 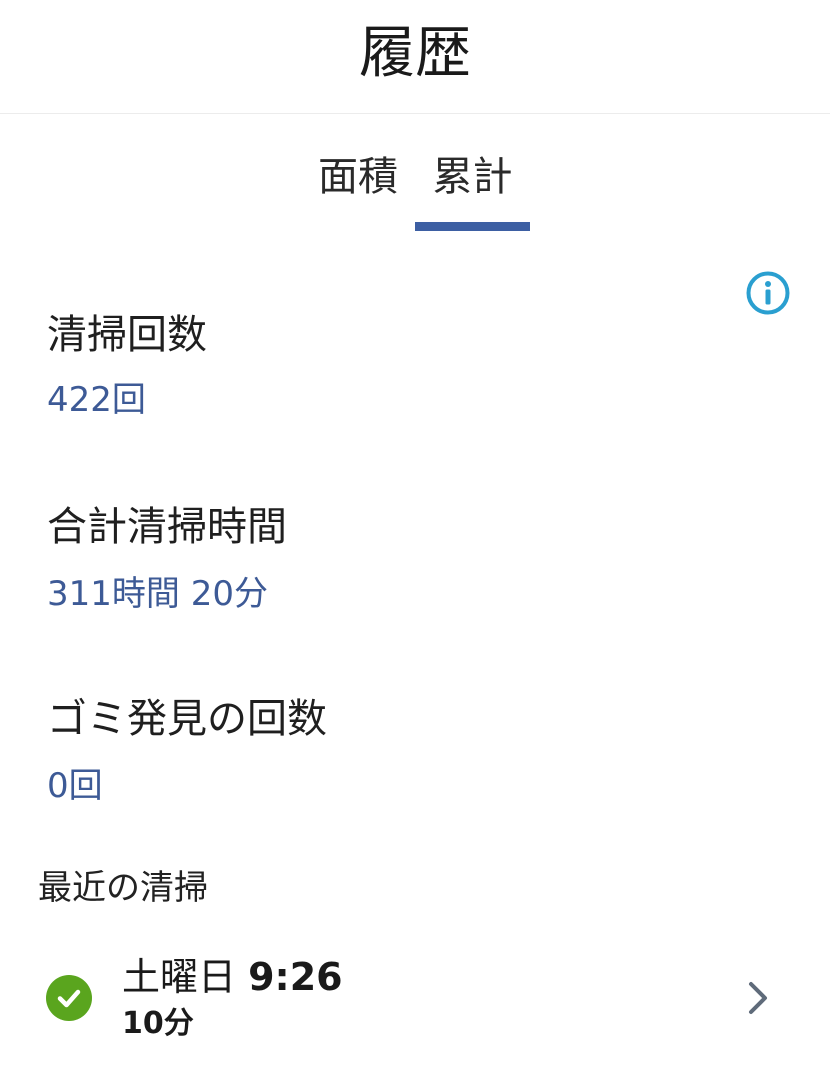 What do you see at coordinates (358, 177) in the screenshot?
I see `tab-area: 面積` at bounding box center [358, 177].